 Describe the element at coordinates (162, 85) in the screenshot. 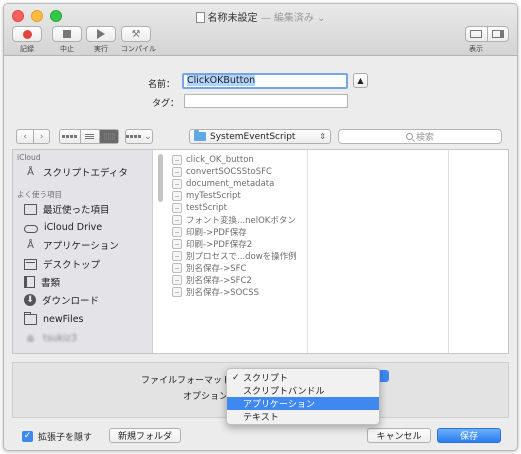

I see `name-label: 名前：` at that location.